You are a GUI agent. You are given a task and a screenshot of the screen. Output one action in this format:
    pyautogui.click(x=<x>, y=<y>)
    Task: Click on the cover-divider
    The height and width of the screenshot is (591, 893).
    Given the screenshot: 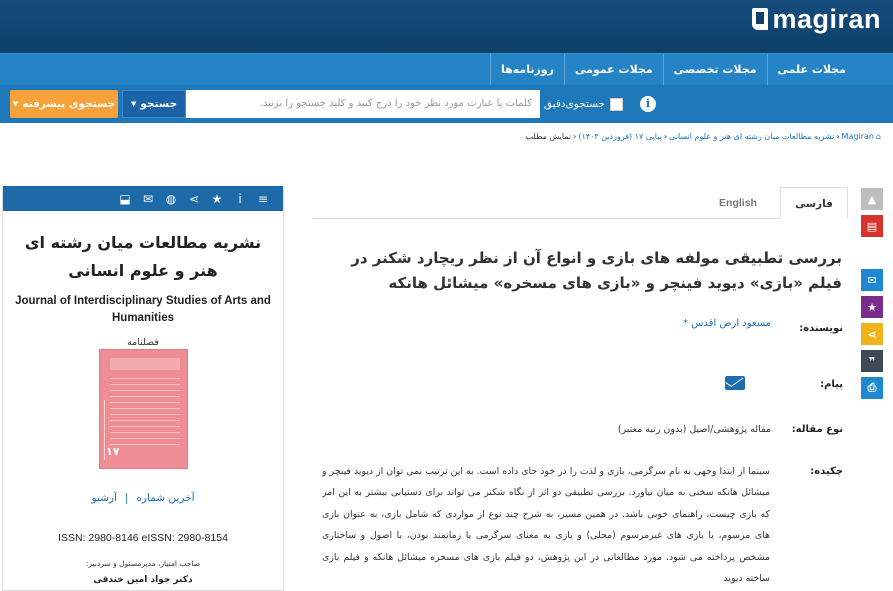 What is the action you would take?
    pyautogui.click(x=104, y=430)
    